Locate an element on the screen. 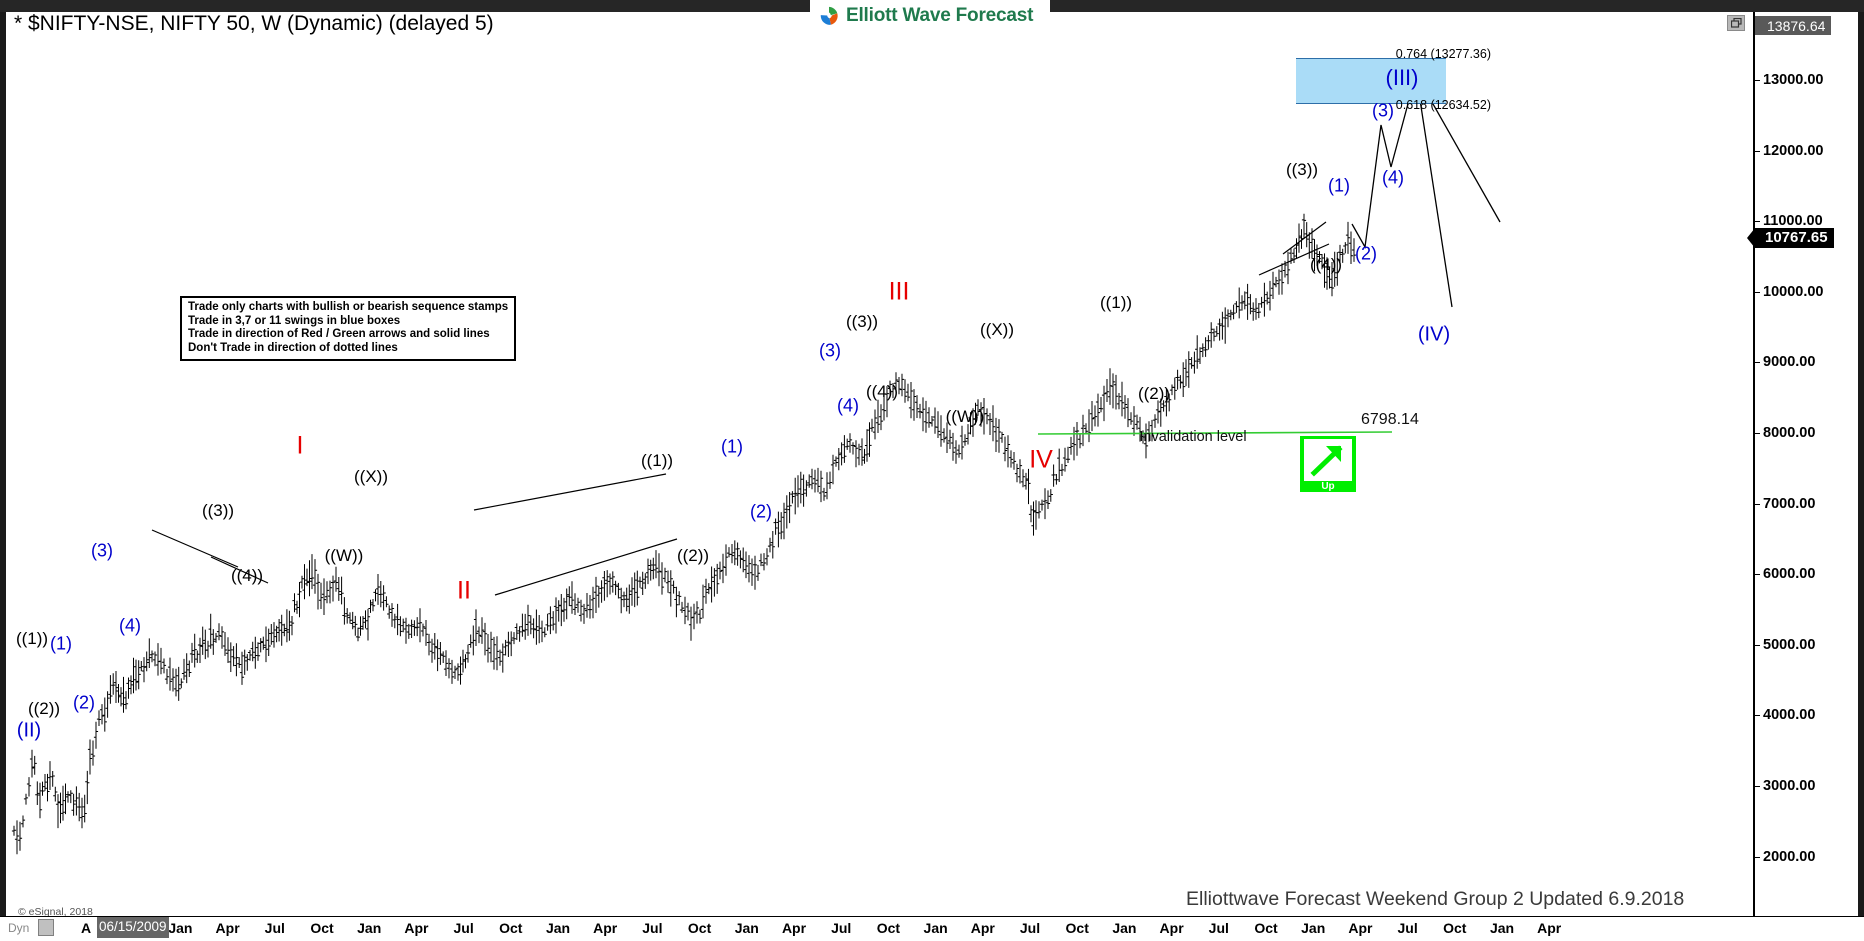  brand-logo-text: Elliott Wave Forecast is located at coordinates (940, 15).